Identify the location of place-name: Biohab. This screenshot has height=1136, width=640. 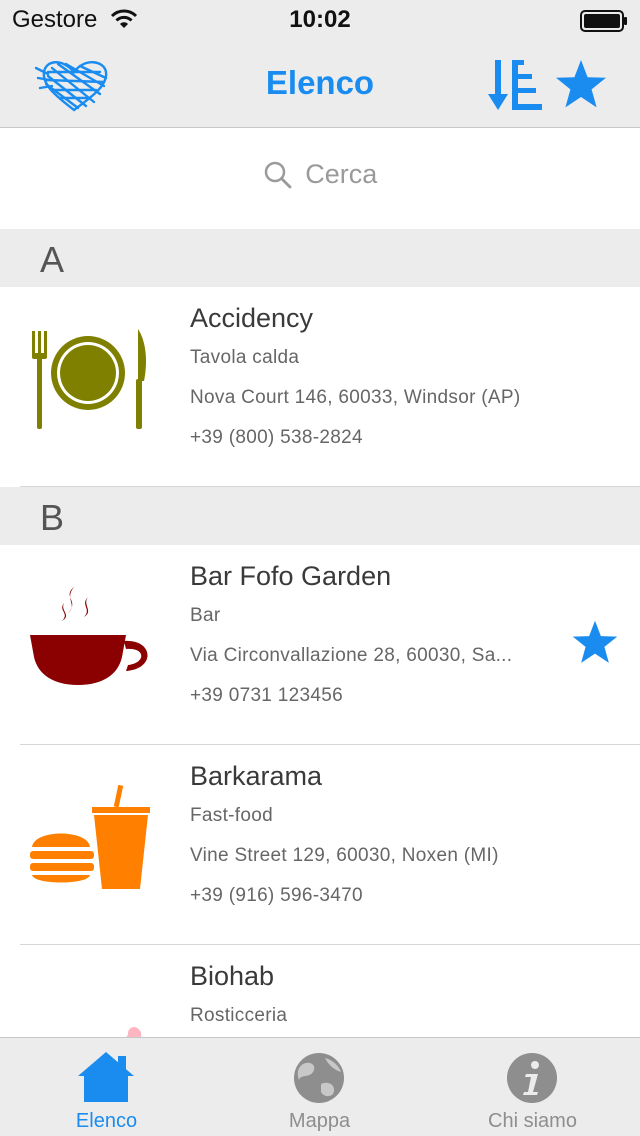
(232, 976).